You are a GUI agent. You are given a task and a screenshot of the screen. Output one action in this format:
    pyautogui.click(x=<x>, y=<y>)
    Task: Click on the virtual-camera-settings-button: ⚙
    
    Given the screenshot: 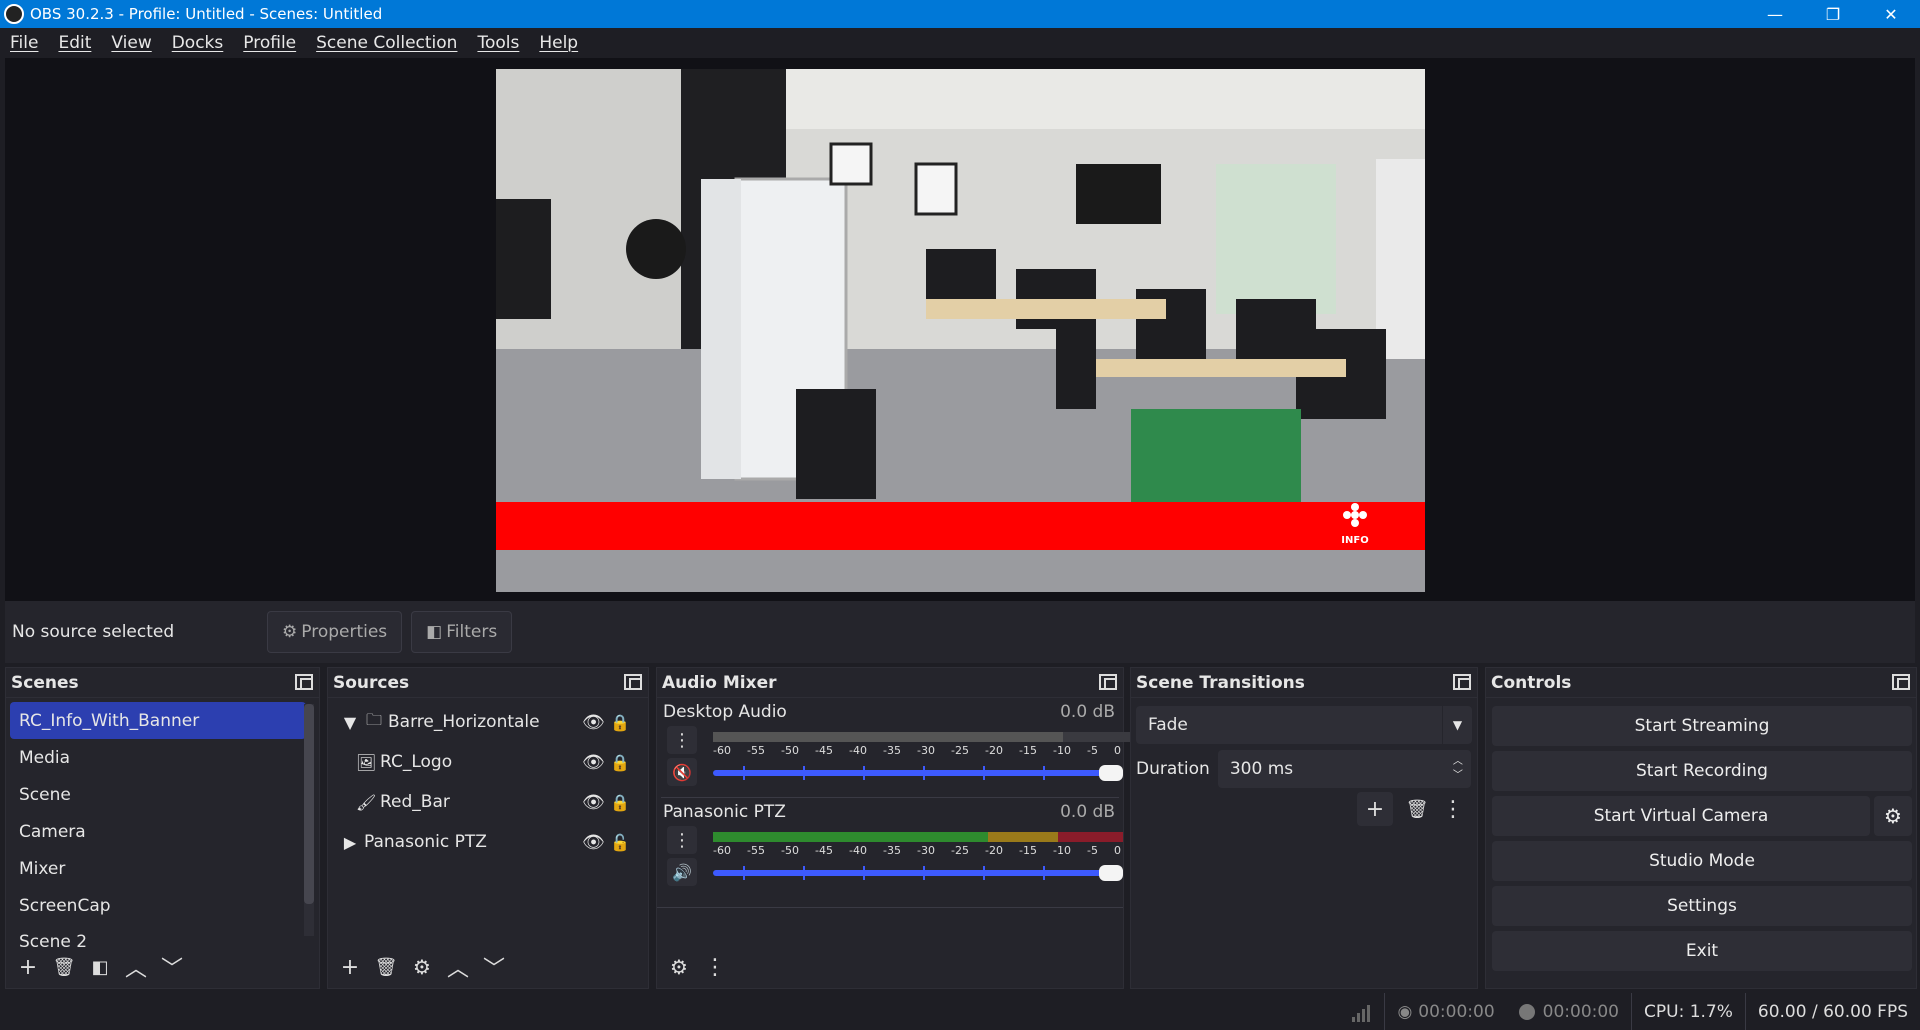 What is the action you would take?
    pyautogui.click(x=1893, y=816)
    